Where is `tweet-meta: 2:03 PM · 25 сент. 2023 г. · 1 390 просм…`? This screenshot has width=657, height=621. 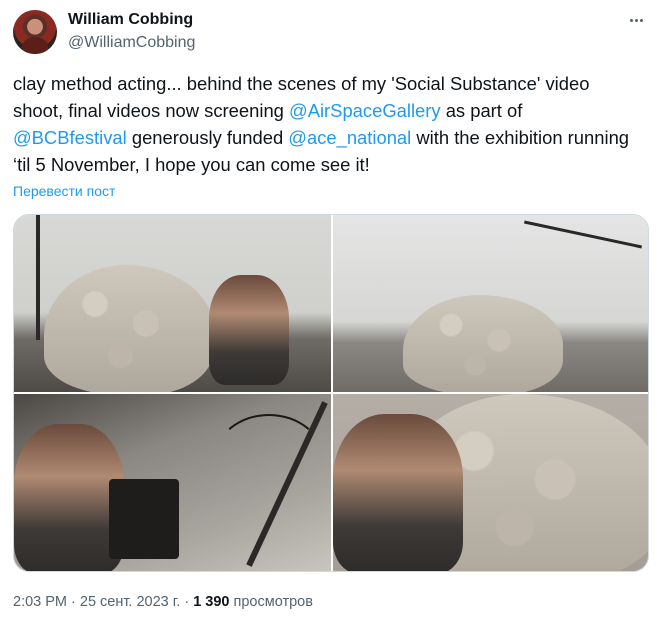 tweet-meta: 2:03 PM · 25 сент. 2023 г. · 1 390 просм… is located at coordinates (163, 602).